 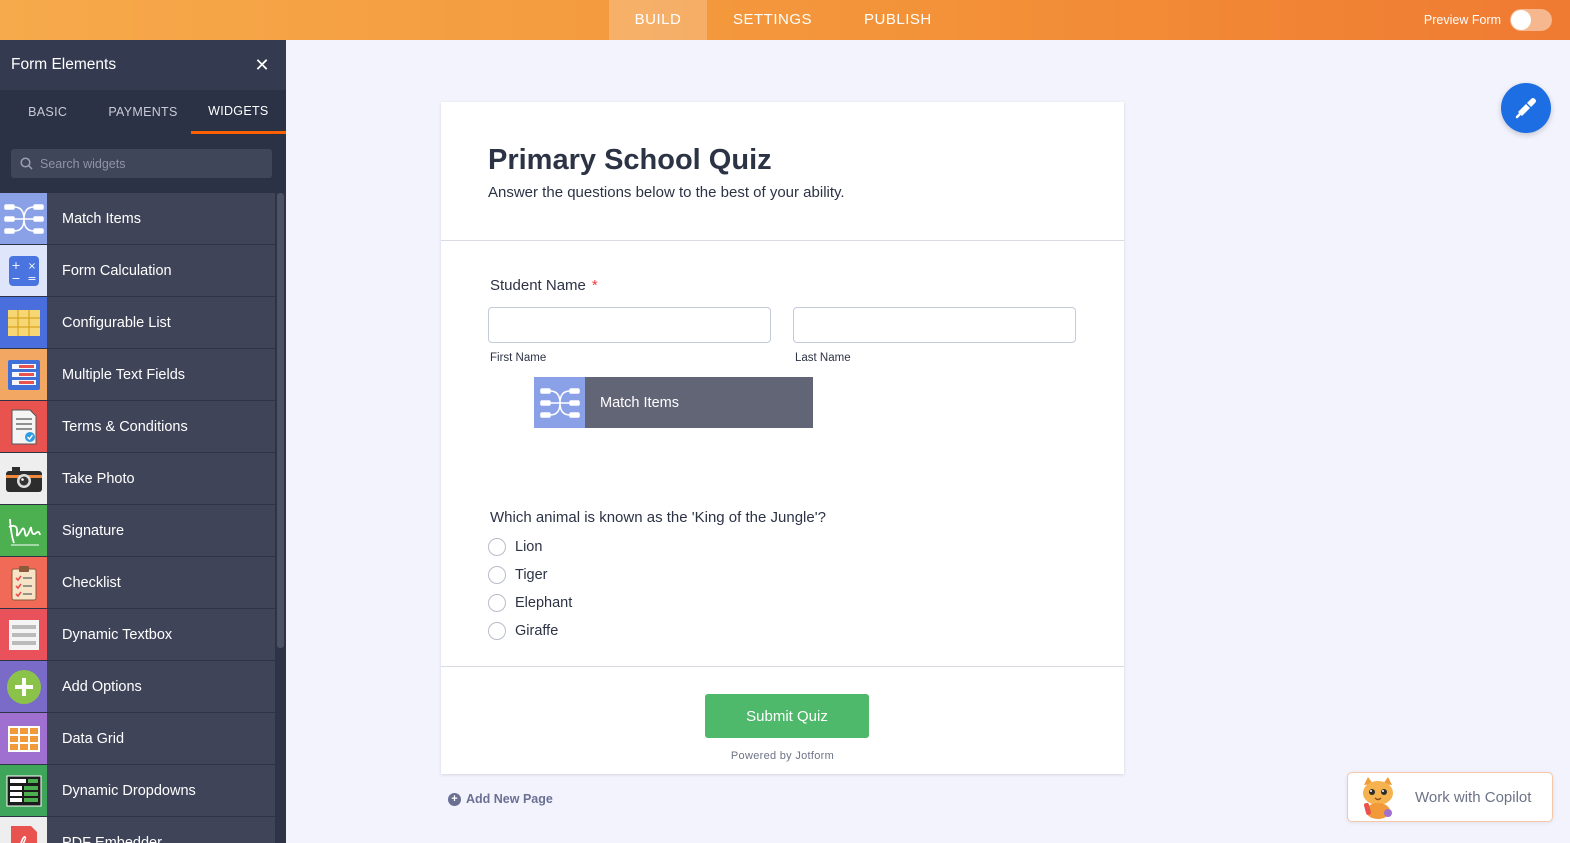 I want to click on tab-build: BUILD, so click(x=658, y=20).